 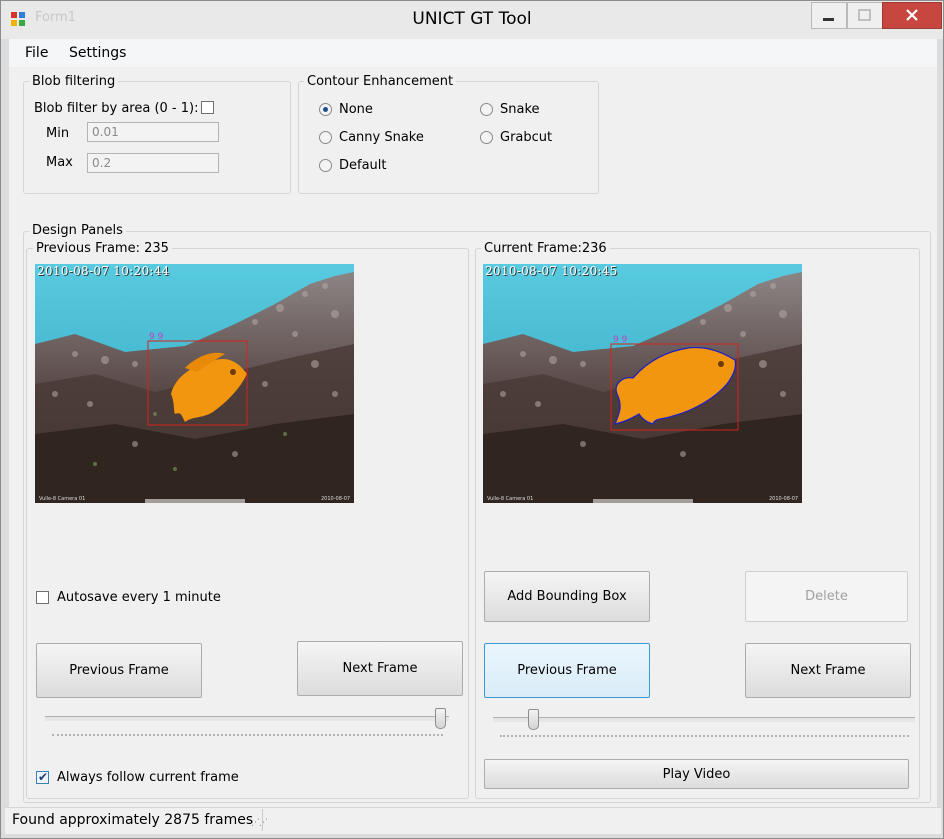 What do you see at coordinates (139, 597) in the screenshot?
I see `autosave-label: Autosave every 1 minute` at bounding box center [139, 597].